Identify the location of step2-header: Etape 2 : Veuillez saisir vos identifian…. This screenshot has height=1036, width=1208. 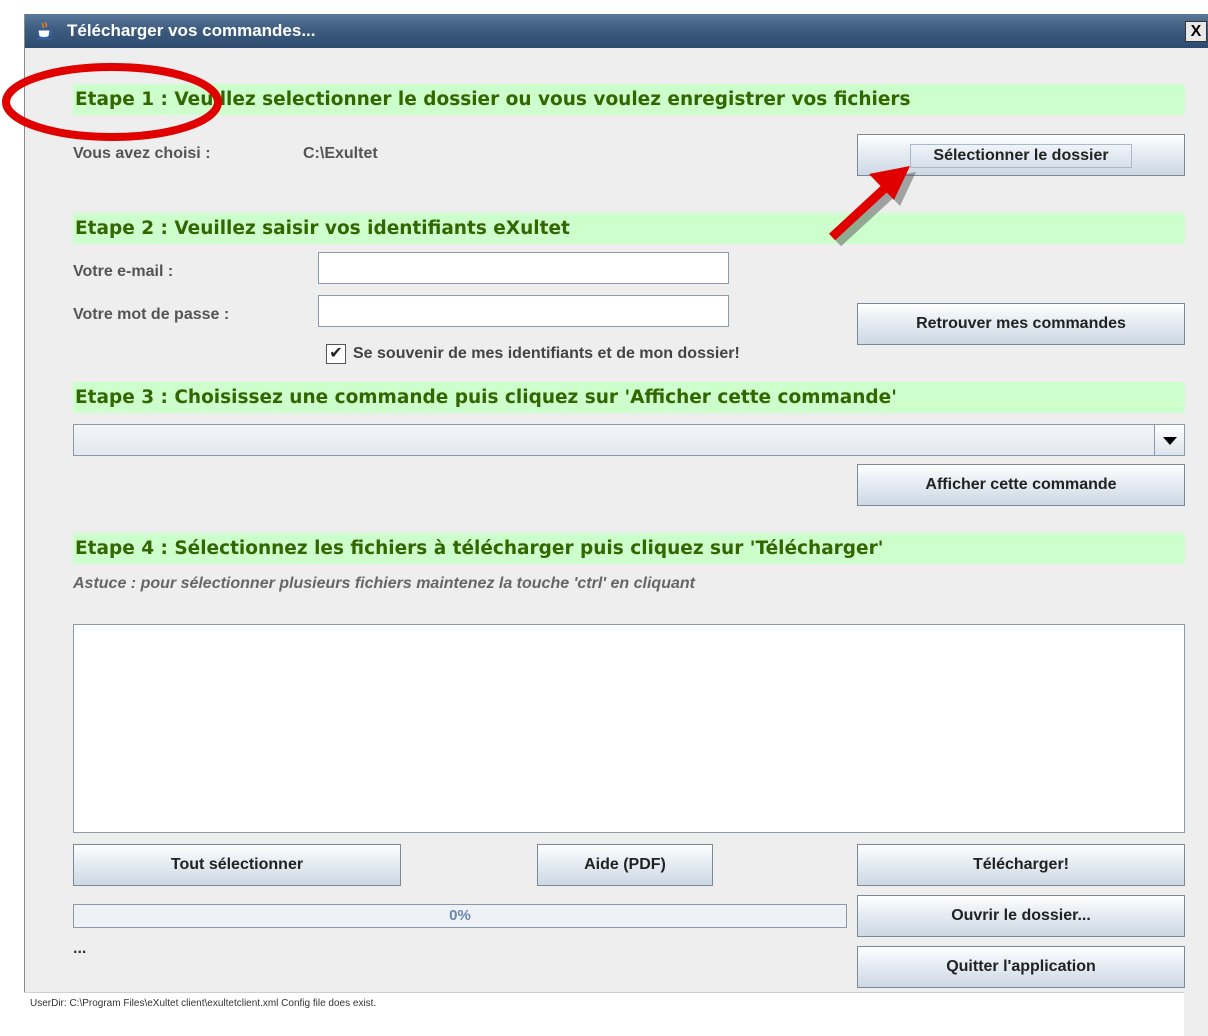
(629, 228).